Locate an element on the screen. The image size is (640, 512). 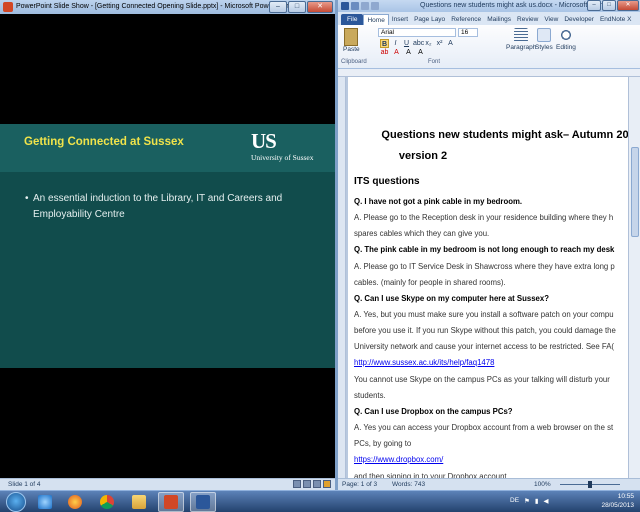
horizontal-ruler is located at coordinates (489, 73).